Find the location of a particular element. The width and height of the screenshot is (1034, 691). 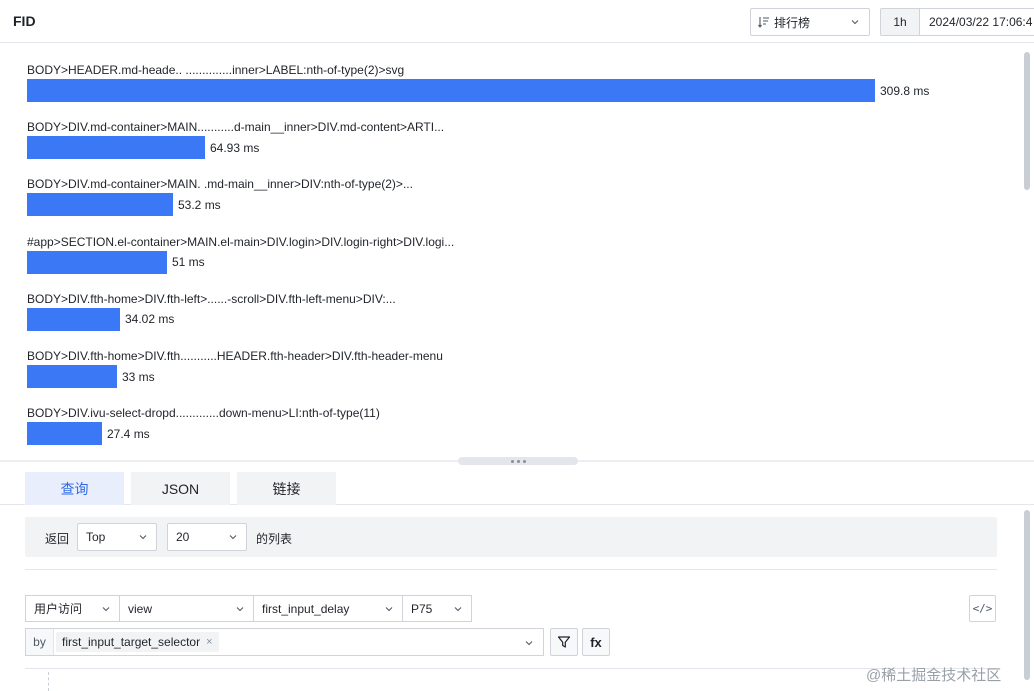

editor-scrollbar is located at coordinates (1027, 595).